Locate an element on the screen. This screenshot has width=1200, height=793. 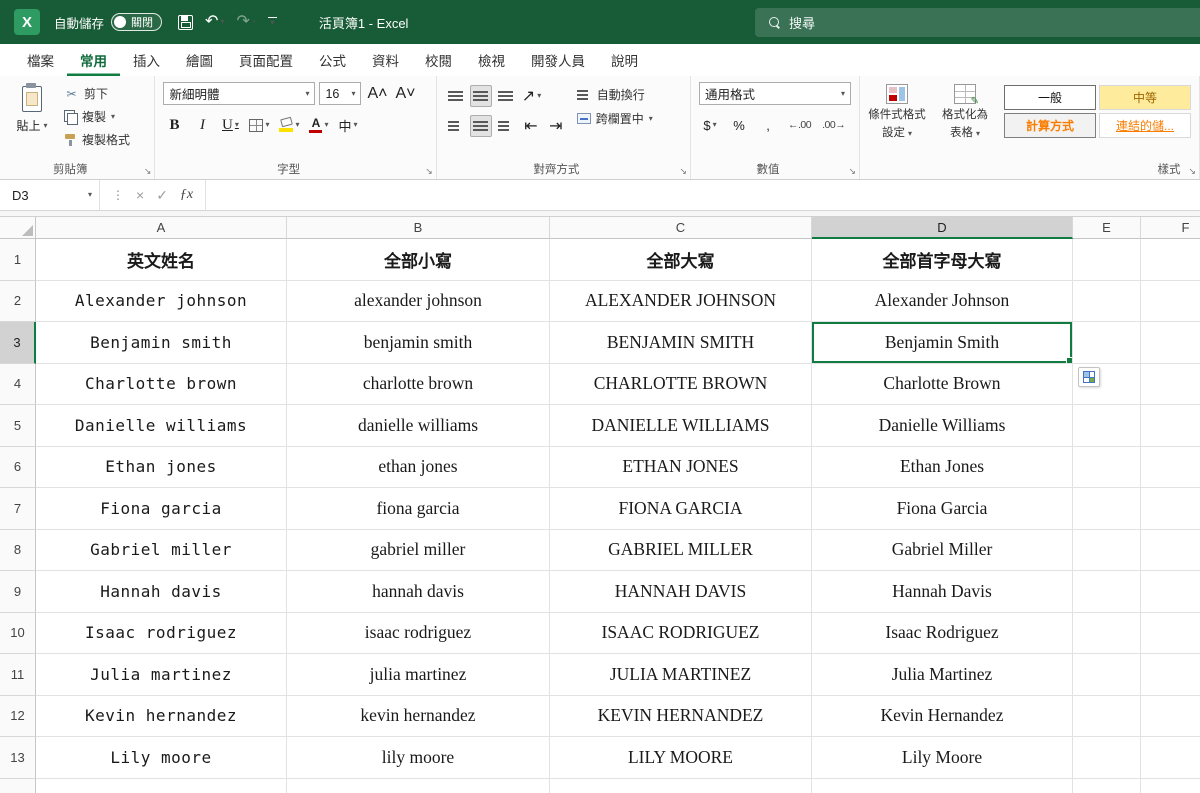
save-icon is located at coordinates (186, 22).